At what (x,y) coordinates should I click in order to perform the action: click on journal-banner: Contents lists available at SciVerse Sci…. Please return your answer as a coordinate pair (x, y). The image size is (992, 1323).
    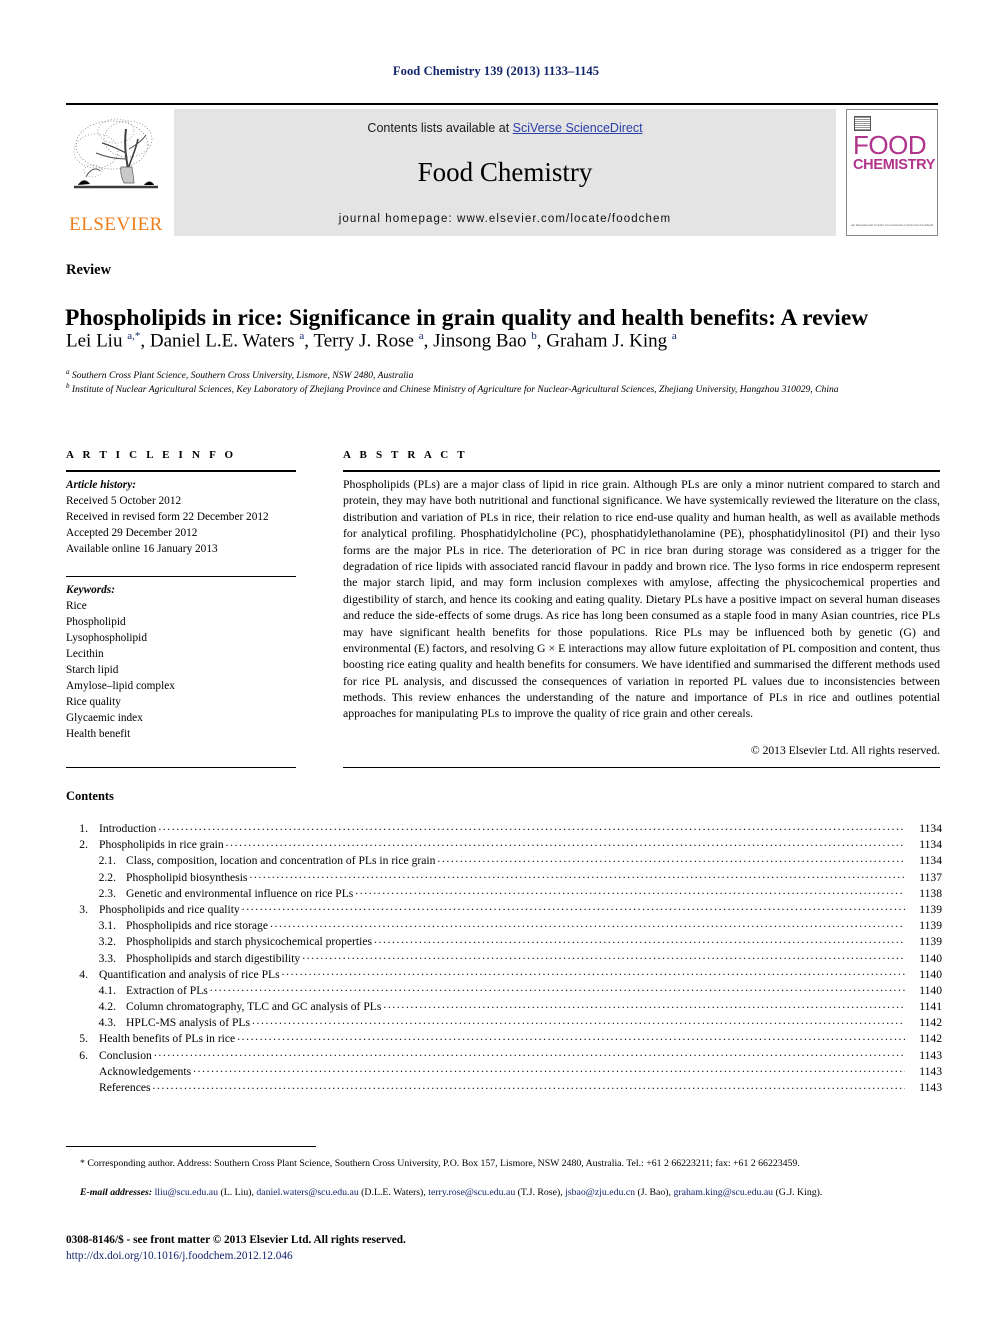
    Looking at the image, I should click on (505, 172).